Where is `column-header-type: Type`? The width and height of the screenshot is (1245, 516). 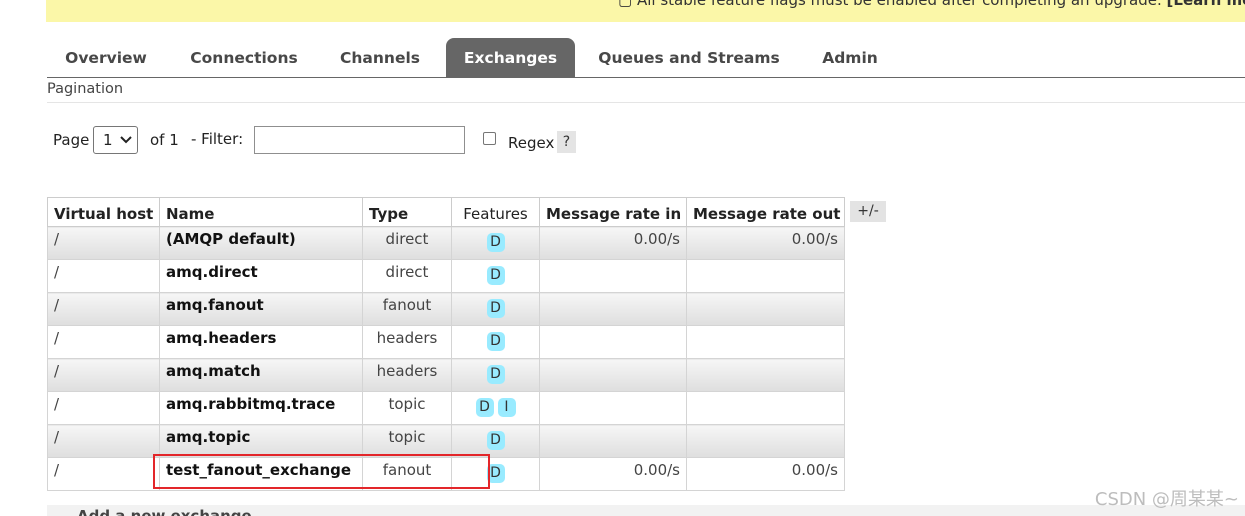
column-header-type: Type is located at coordinates (407, 212).